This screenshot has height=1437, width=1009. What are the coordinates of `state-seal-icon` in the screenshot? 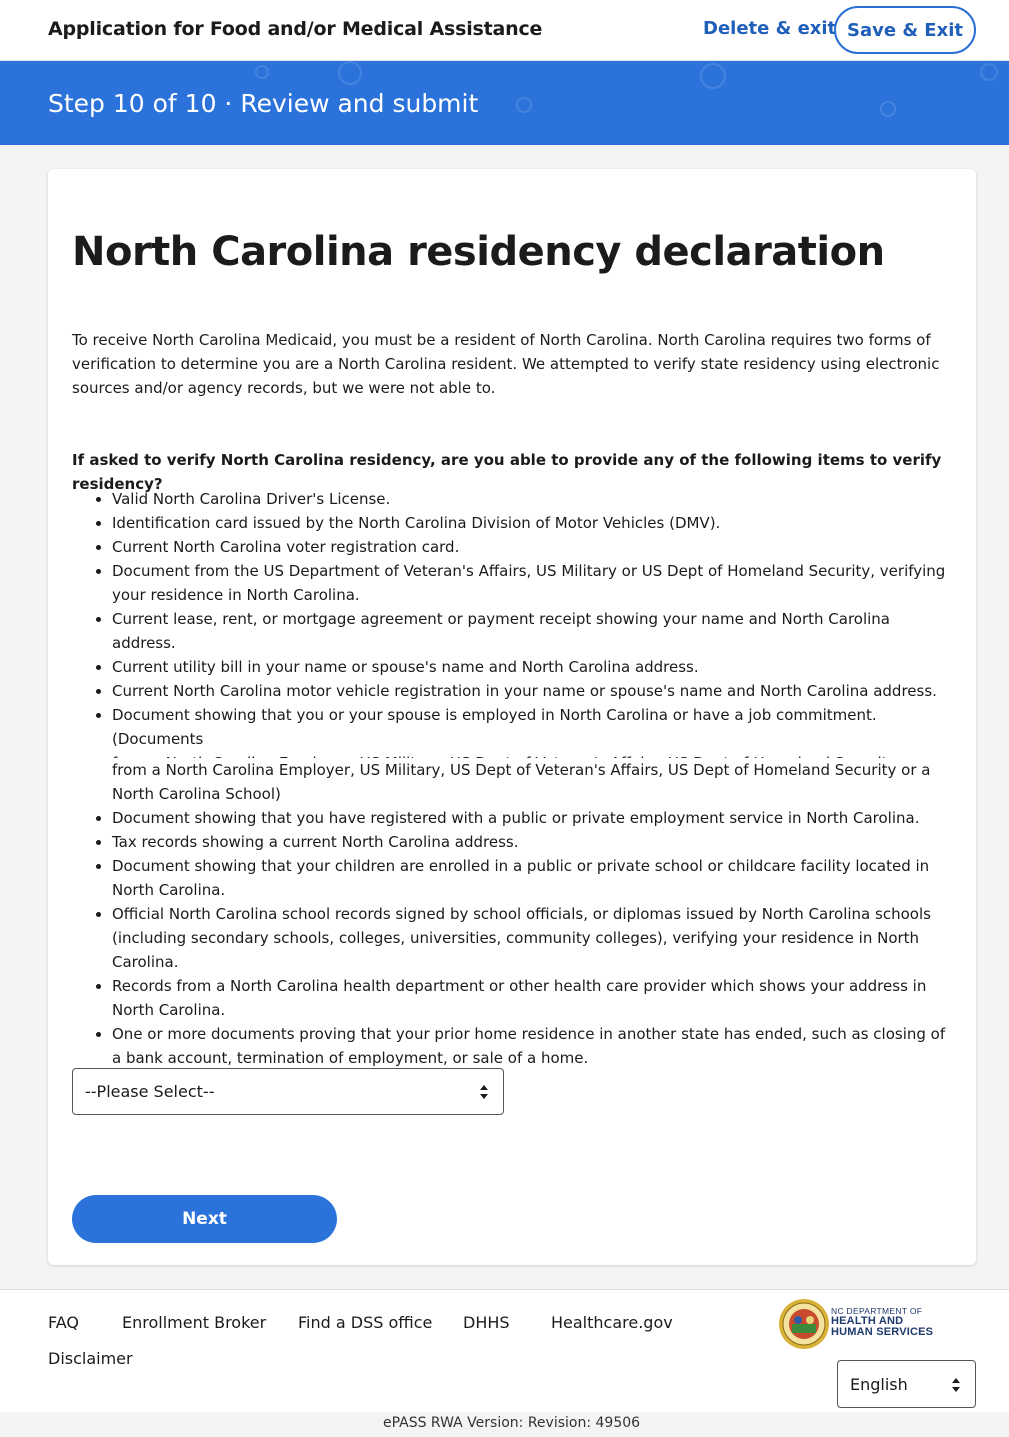 It's located at (804, 1324).